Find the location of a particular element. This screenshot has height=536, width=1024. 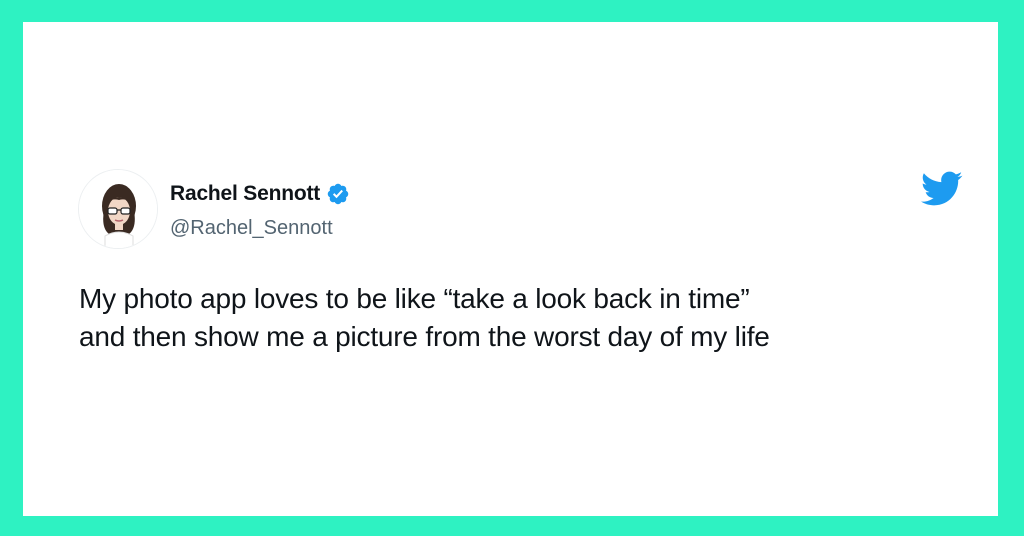

avatar-photo-icon is located at coordinates (118, 209).